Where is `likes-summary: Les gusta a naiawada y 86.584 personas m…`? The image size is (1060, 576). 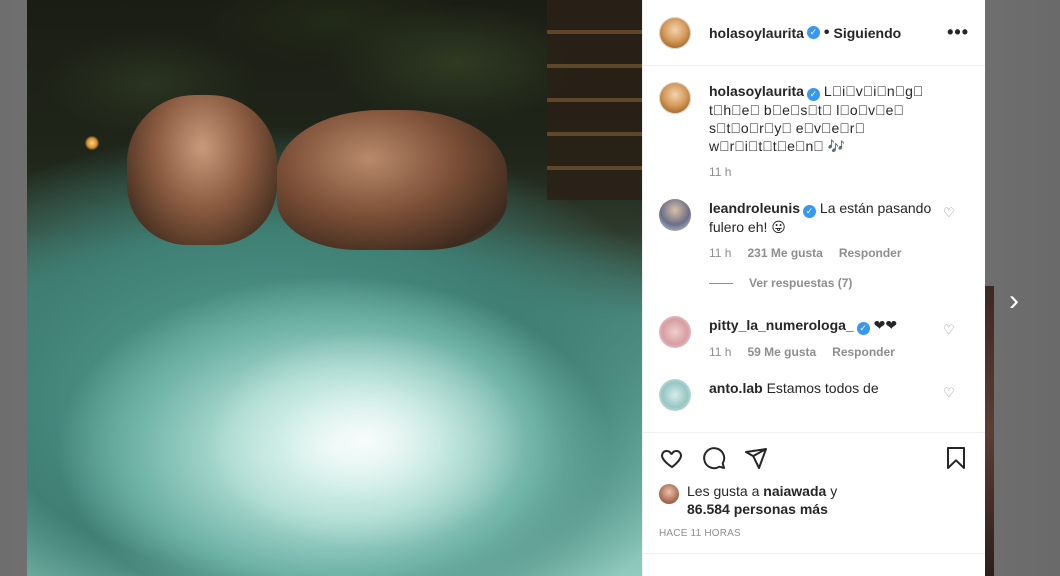
likes-summary: Les gusta a naiawada y 86.584 personas m… is located at coordinates (814, 500).